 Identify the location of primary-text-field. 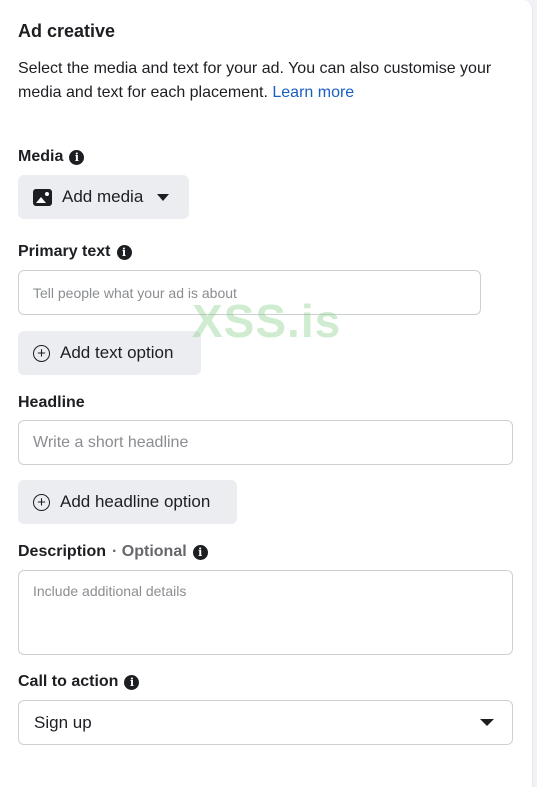
(249, 292).